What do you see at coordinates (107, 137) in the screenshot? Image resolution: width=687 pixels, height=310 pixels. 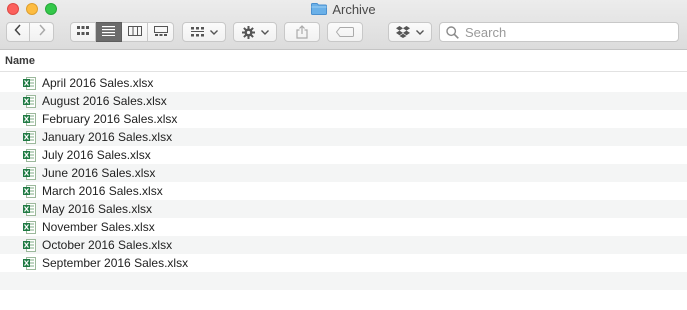 I see `file-name: January 2016 Sales.xlsx` at bounding box center [107, 137].